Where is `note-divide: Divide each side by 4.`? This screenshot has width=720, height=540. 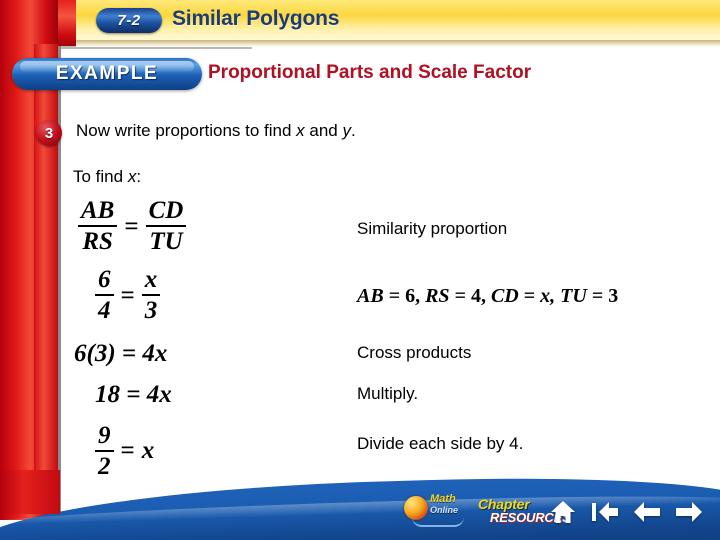
note-divide: Divide each side by 4. is located at coordinates (440, 443).